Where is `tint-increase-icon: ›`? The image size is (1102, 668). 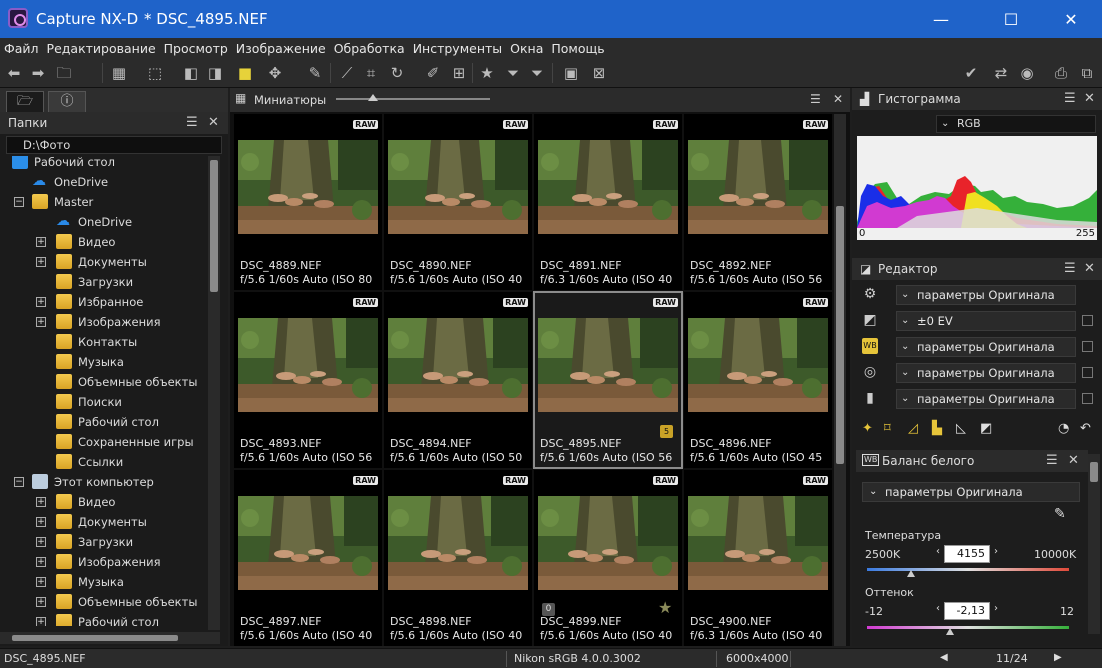 tint-increase-icon: › is located at coordinates (996, 608).